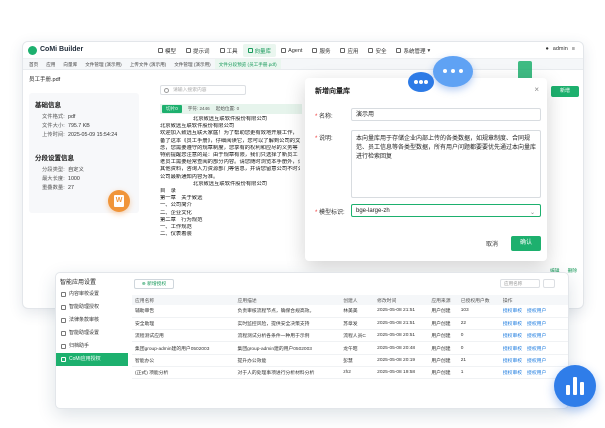 The height and width of the screenshot is (428, 605). I want to click on wrench-icon, so click(222, 50).